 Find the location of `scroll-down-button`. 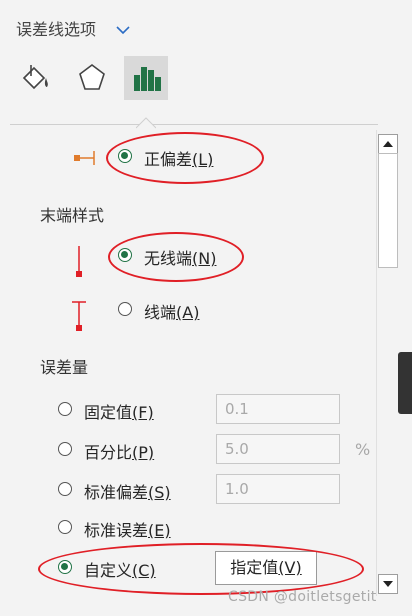

scroll-down-button is located at coordinates (388, 584).